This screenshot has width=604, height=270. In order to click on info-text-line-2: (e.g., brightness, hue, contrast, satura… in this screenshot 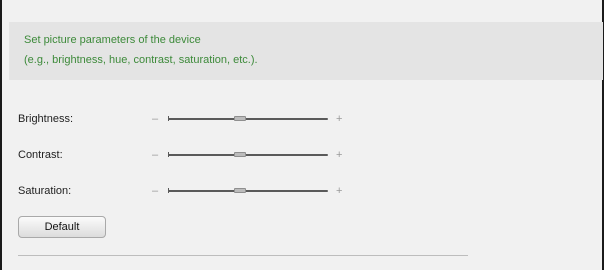, I will do `click(141, 60)`.